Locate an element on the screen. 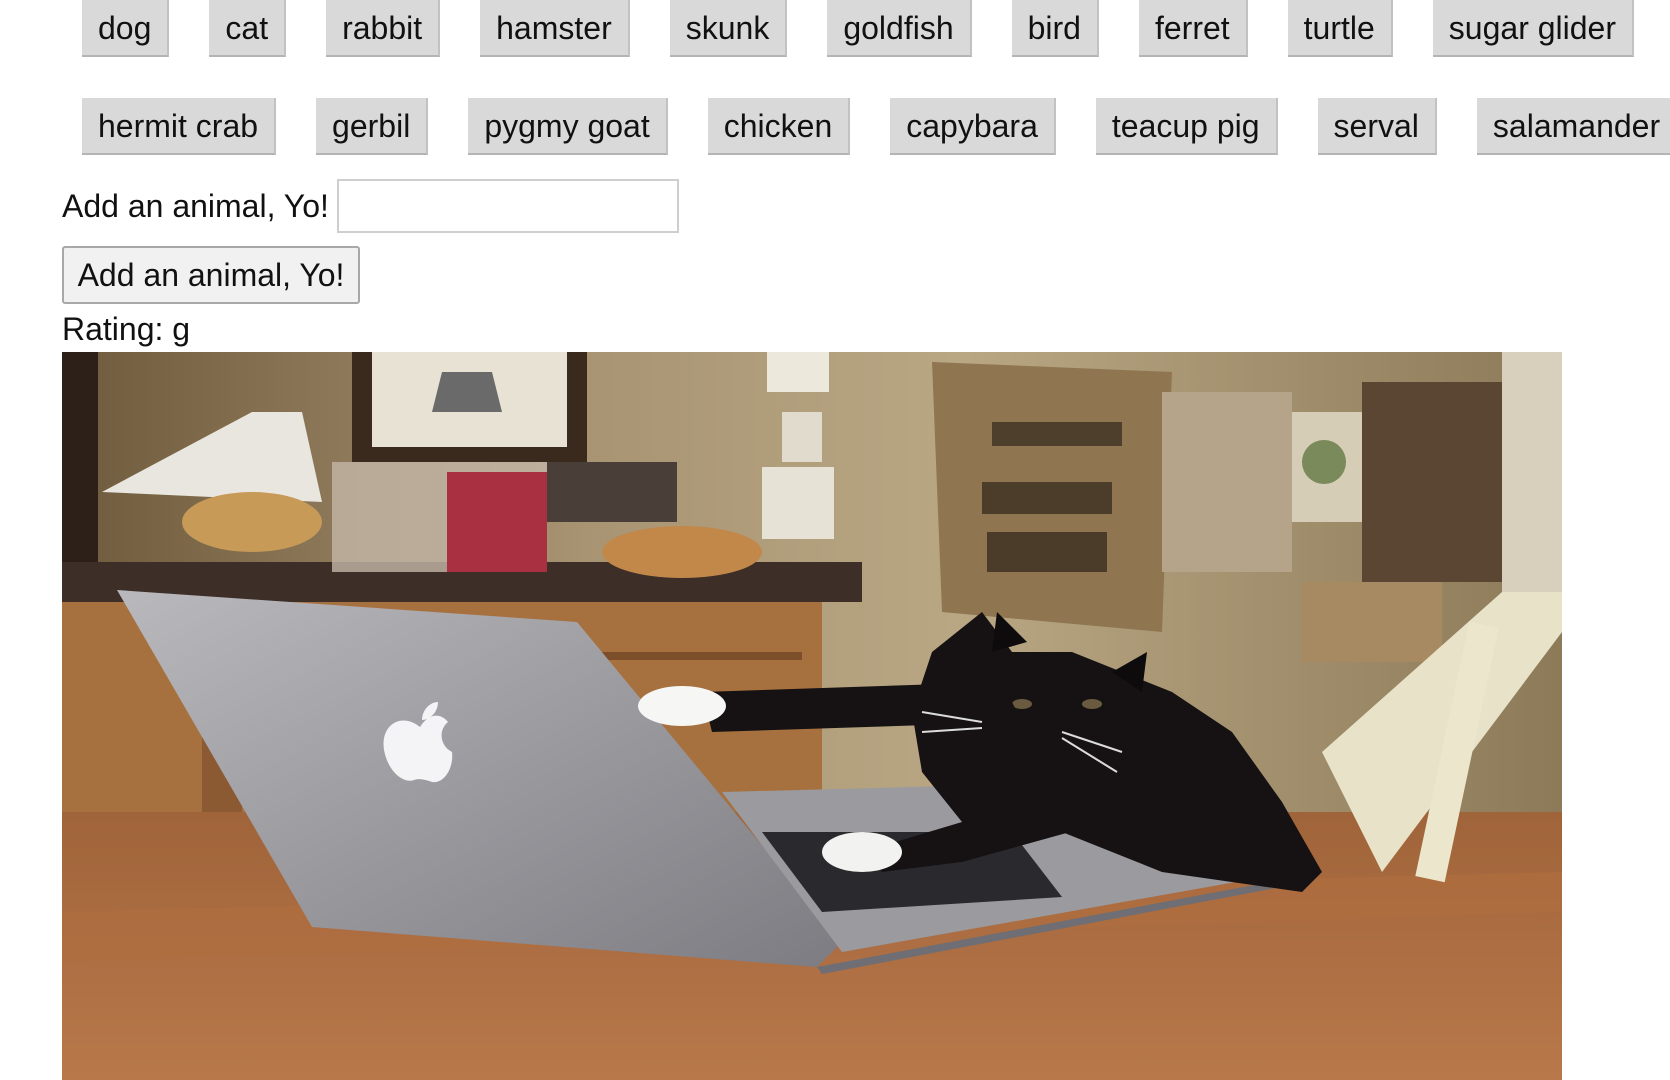  animal-button-goldfish: goldfish is located at coordinates (899, 28).